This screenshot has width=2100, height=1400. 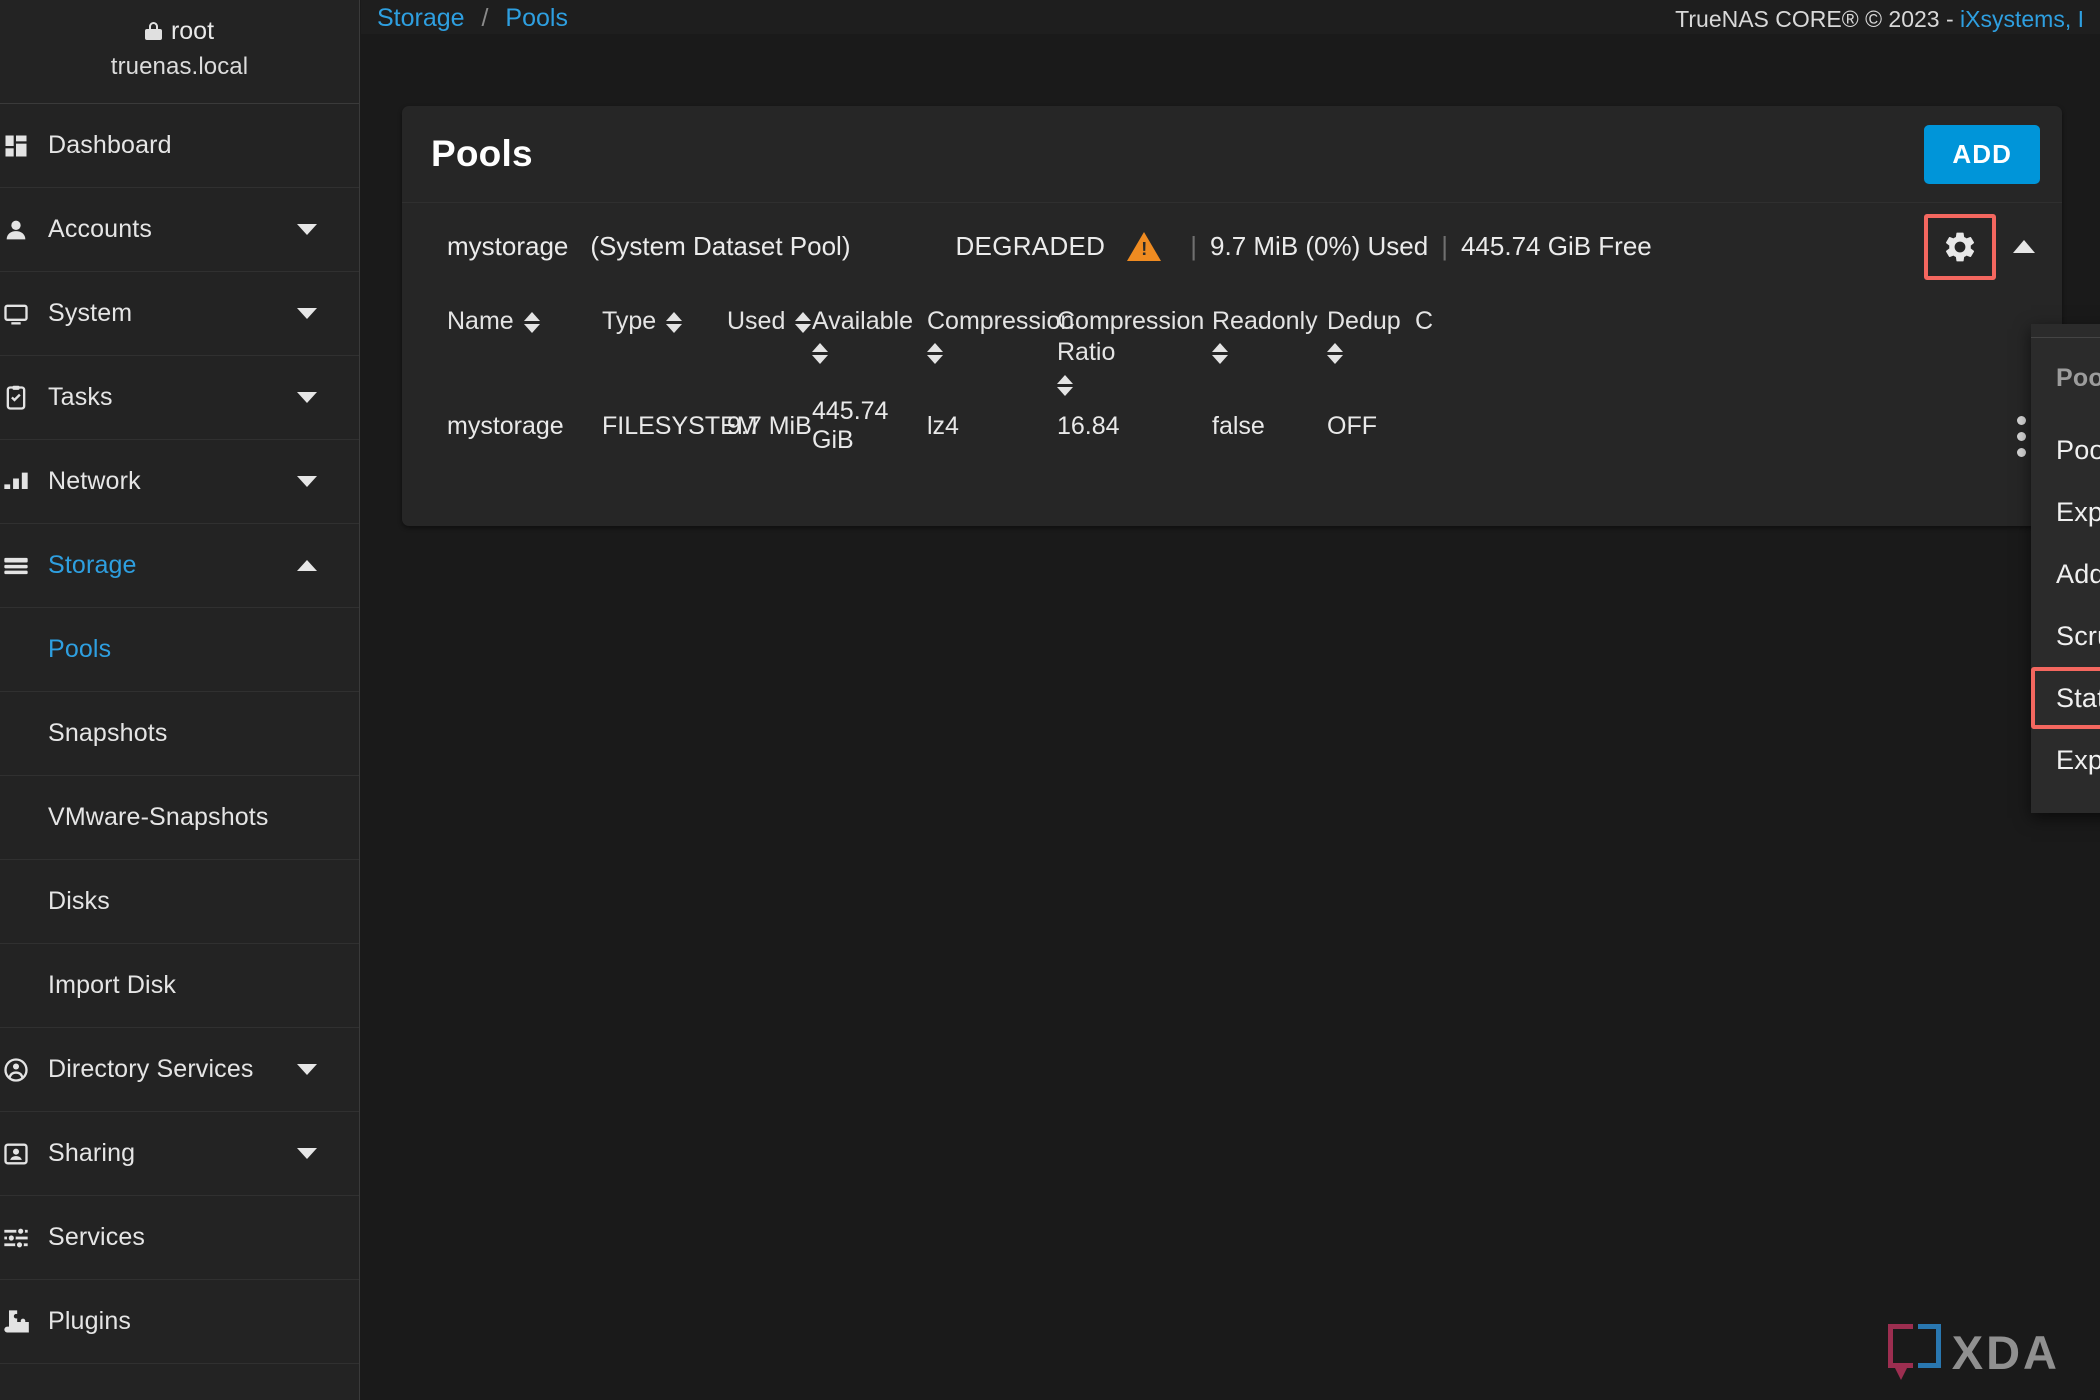 What do you see at coordinates (1319, 246) in the screenshot?
I see `pool-used-text: 9.7 MiB (0%) Used` at bounding box center [1319, 246].